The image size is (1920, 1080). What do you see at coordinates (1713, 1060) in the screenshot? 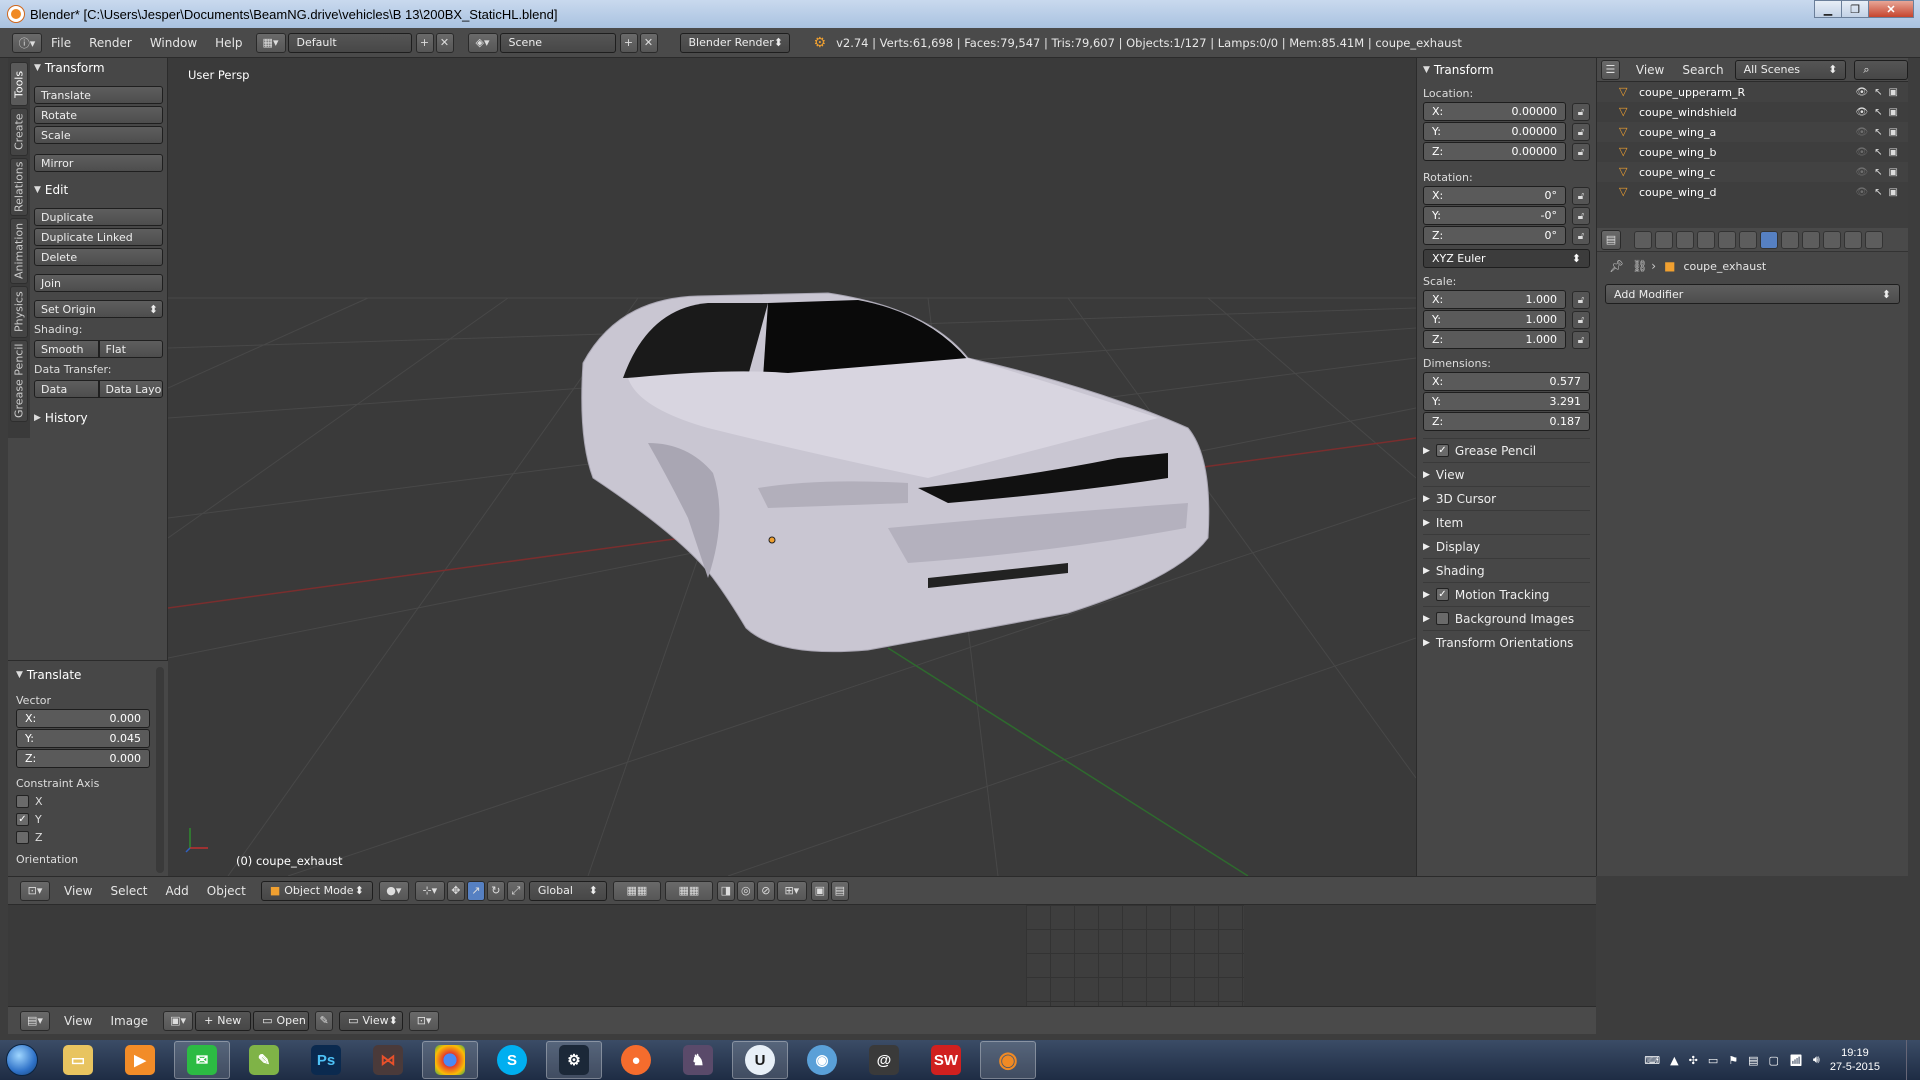
I see `display-icon: ▭` at bounding box center [1713, 1060].